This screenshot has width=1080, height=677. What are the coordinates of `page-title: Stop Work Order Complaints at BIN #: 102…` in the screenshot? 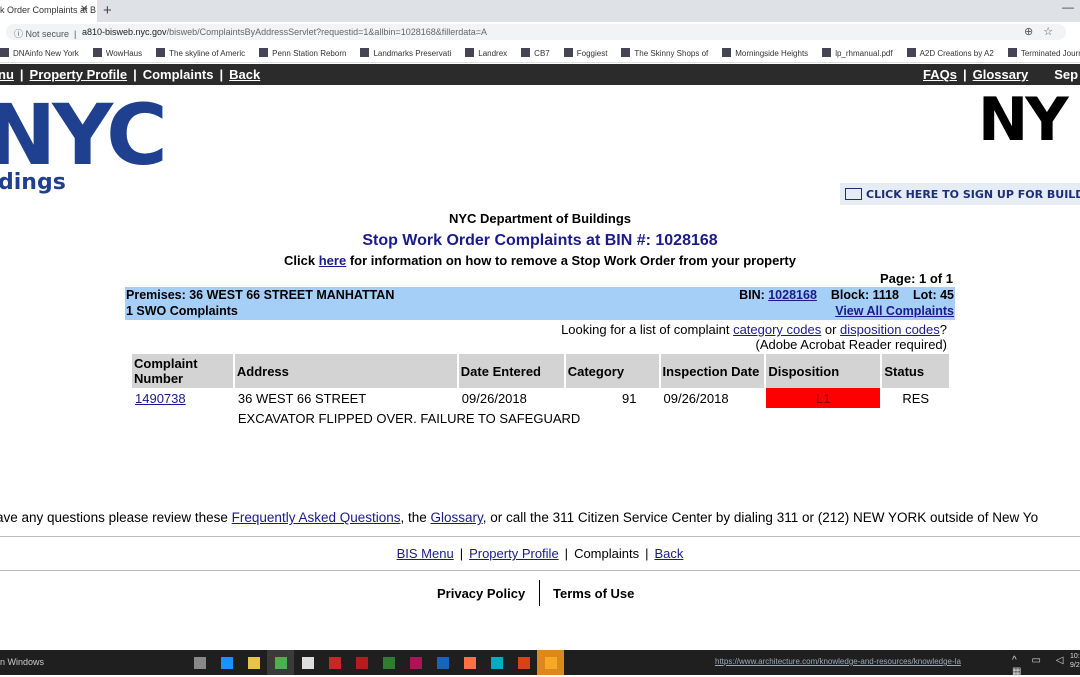 It's located at (540, 240).